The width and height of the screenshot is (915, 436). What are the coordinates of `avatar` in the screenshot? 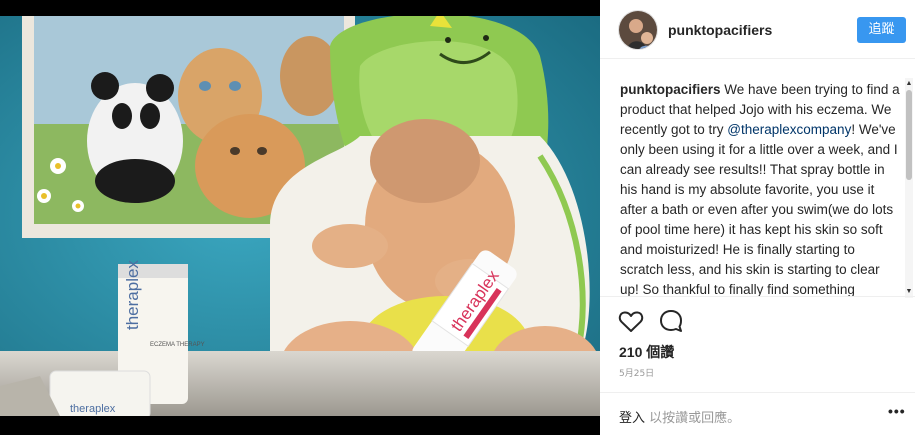 It's located at (638, 30).